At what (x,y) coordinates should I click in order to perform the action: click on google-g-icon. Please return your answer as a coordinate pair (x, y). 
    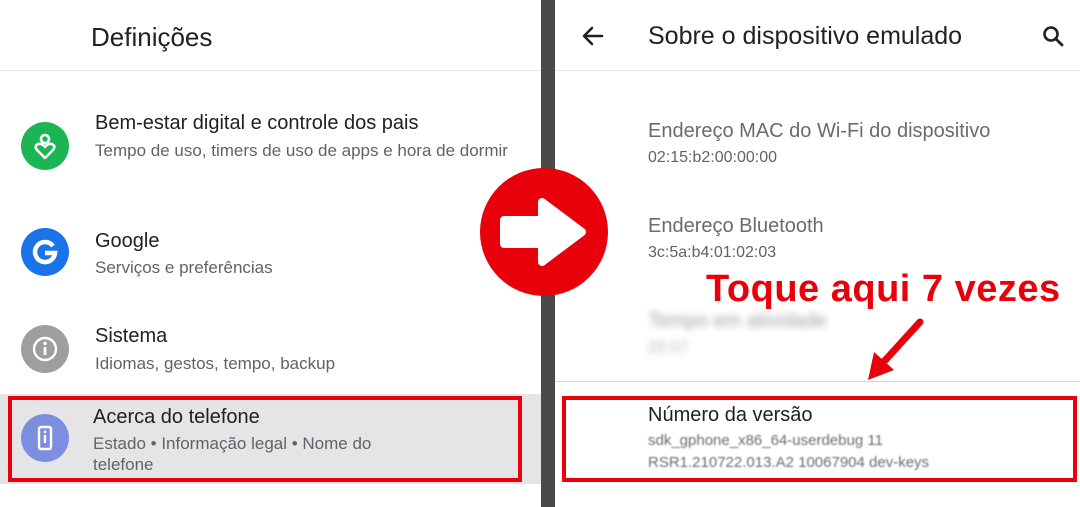
    Looking at the image, I should click on (45, 252).